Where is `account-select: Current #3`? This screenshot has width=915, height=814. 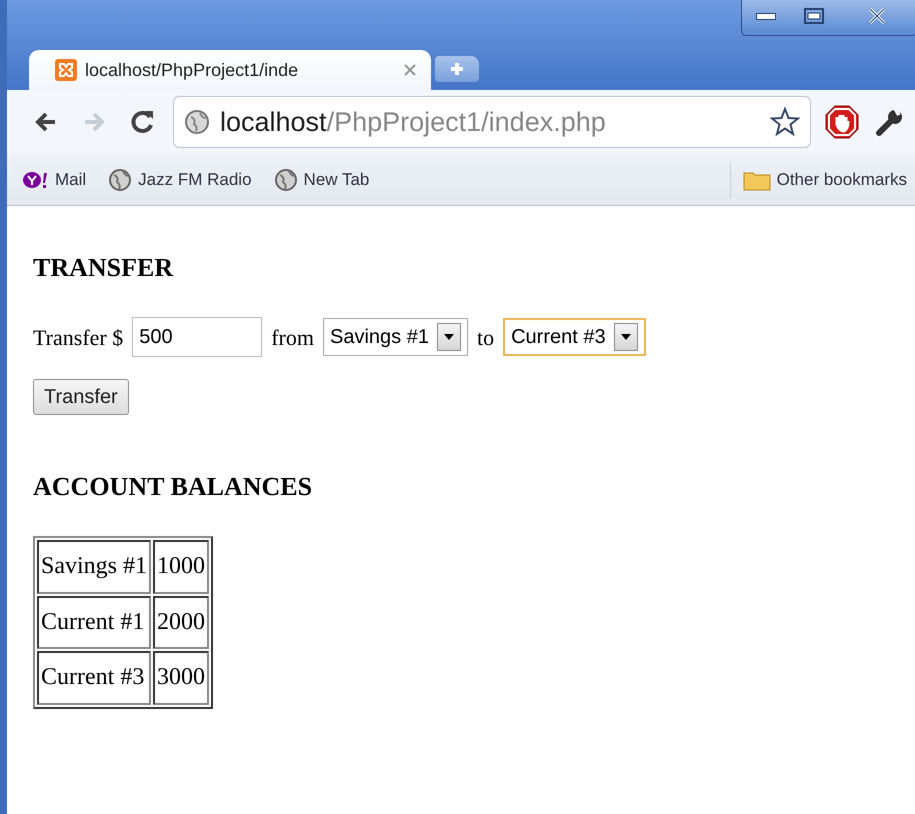 account-select: Current #3 is located at coordinates (574, 337).